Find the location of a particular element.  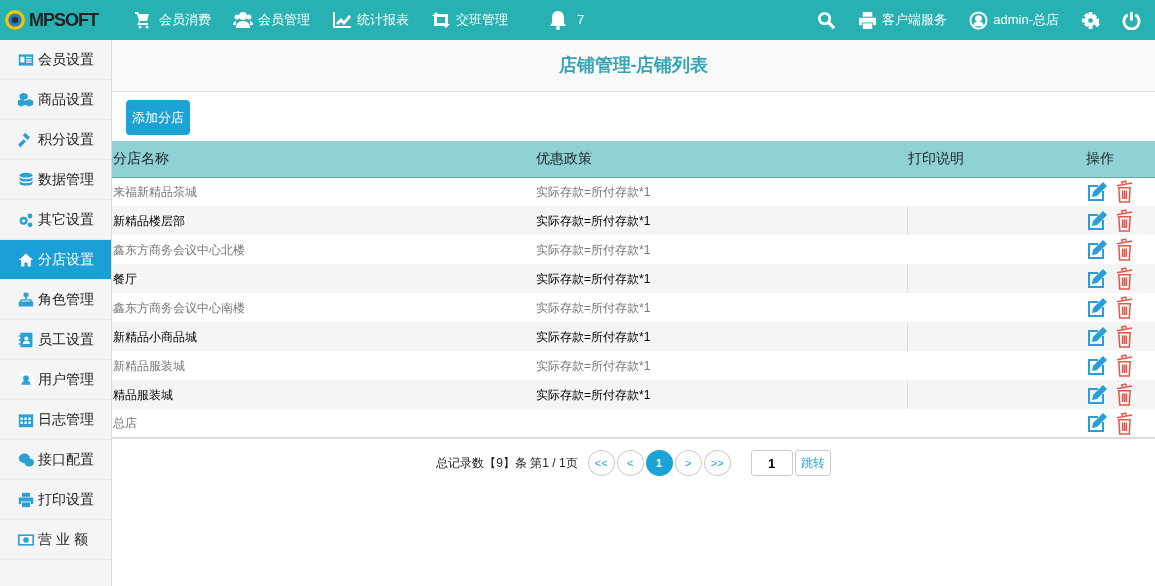

nav-link: 会员管理 is located at coordinates (271, 20).